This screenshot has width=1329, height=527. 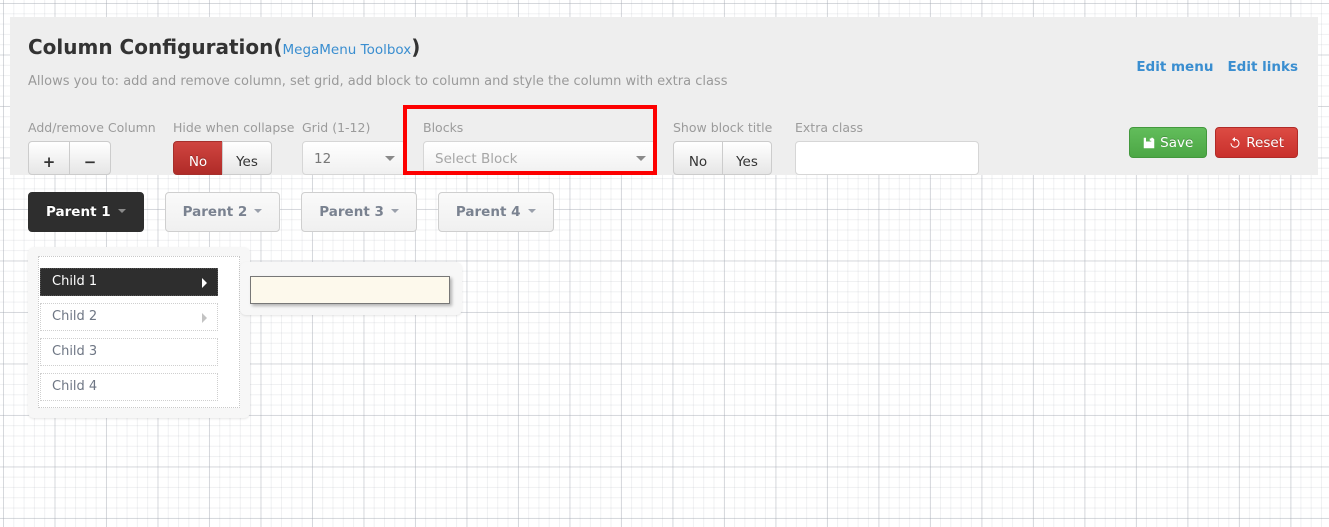 I want to click on blocks-group: Blocks Select Block, so click(x=540, y=149).